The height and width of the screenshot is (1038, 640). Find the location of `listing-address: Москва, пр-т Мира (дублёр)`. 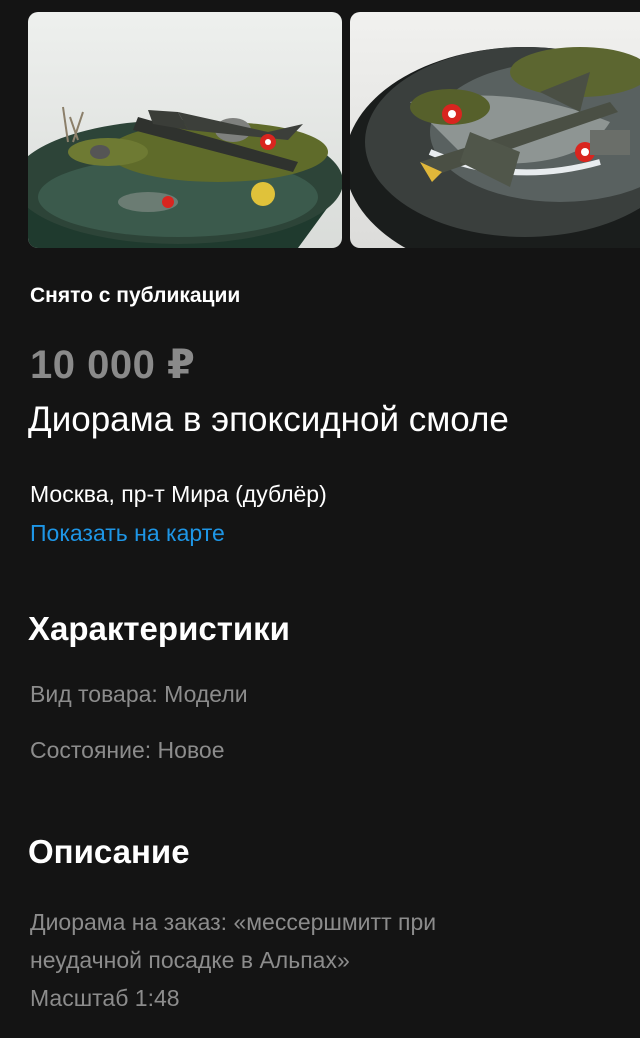

listing-address: Москва, пр-т Мира (дублёр) is located at coordinates (178, 494).